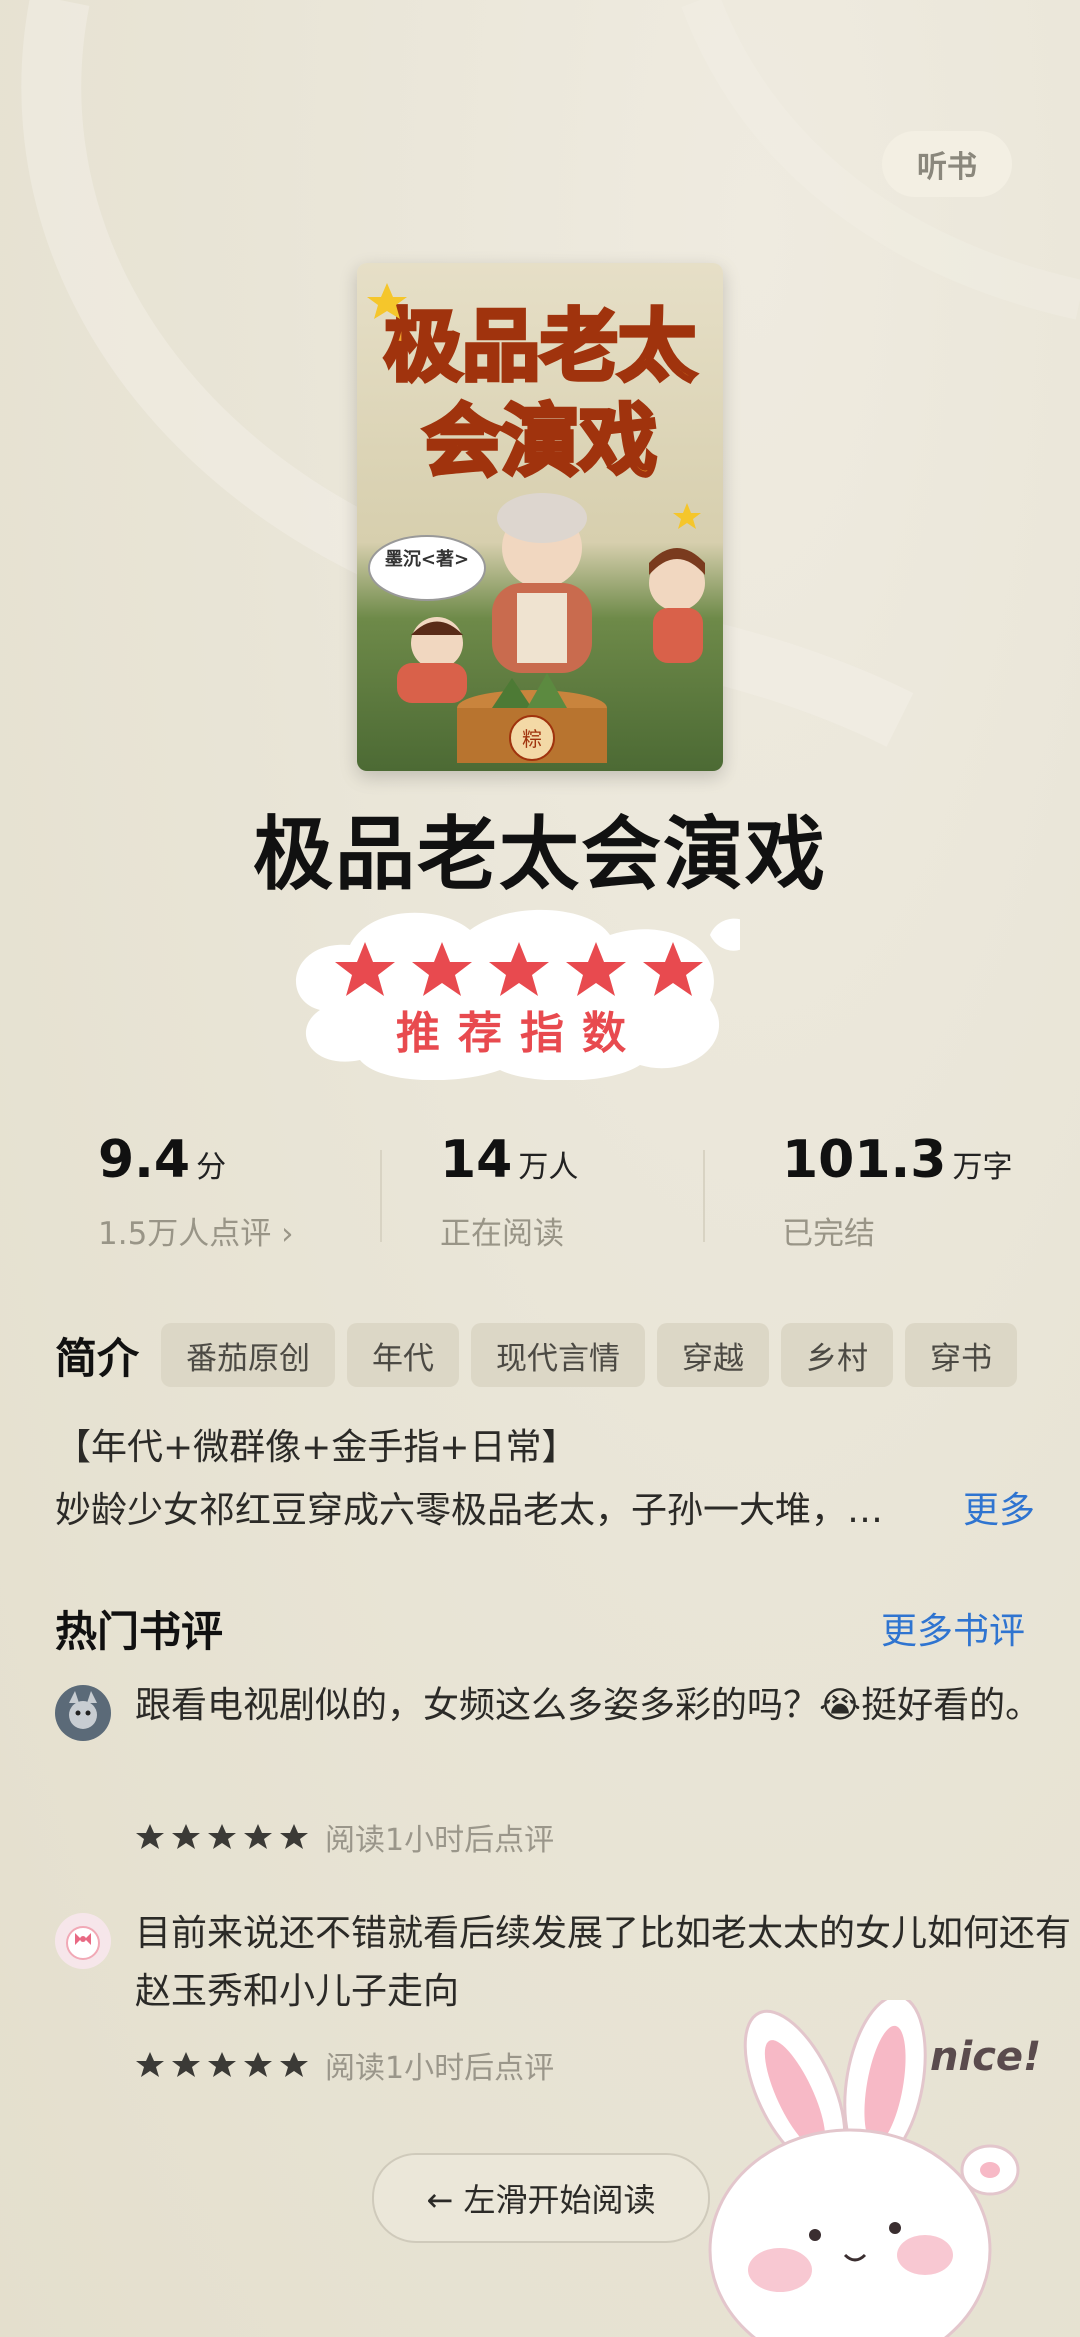 The width and height of the screenshot is (1080, 2337). I want to click on listen-label: 听书, so click(947, 167).